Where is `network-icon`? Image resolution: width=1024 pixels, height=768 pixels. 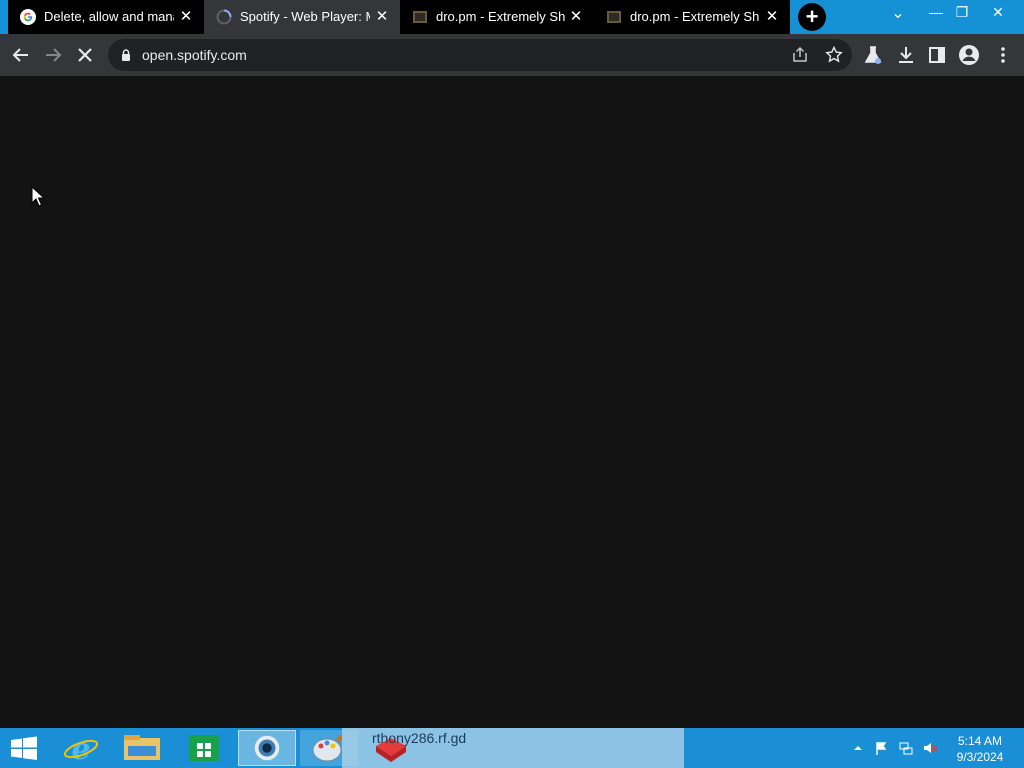
network-icon is located at coordinates (906, 748).